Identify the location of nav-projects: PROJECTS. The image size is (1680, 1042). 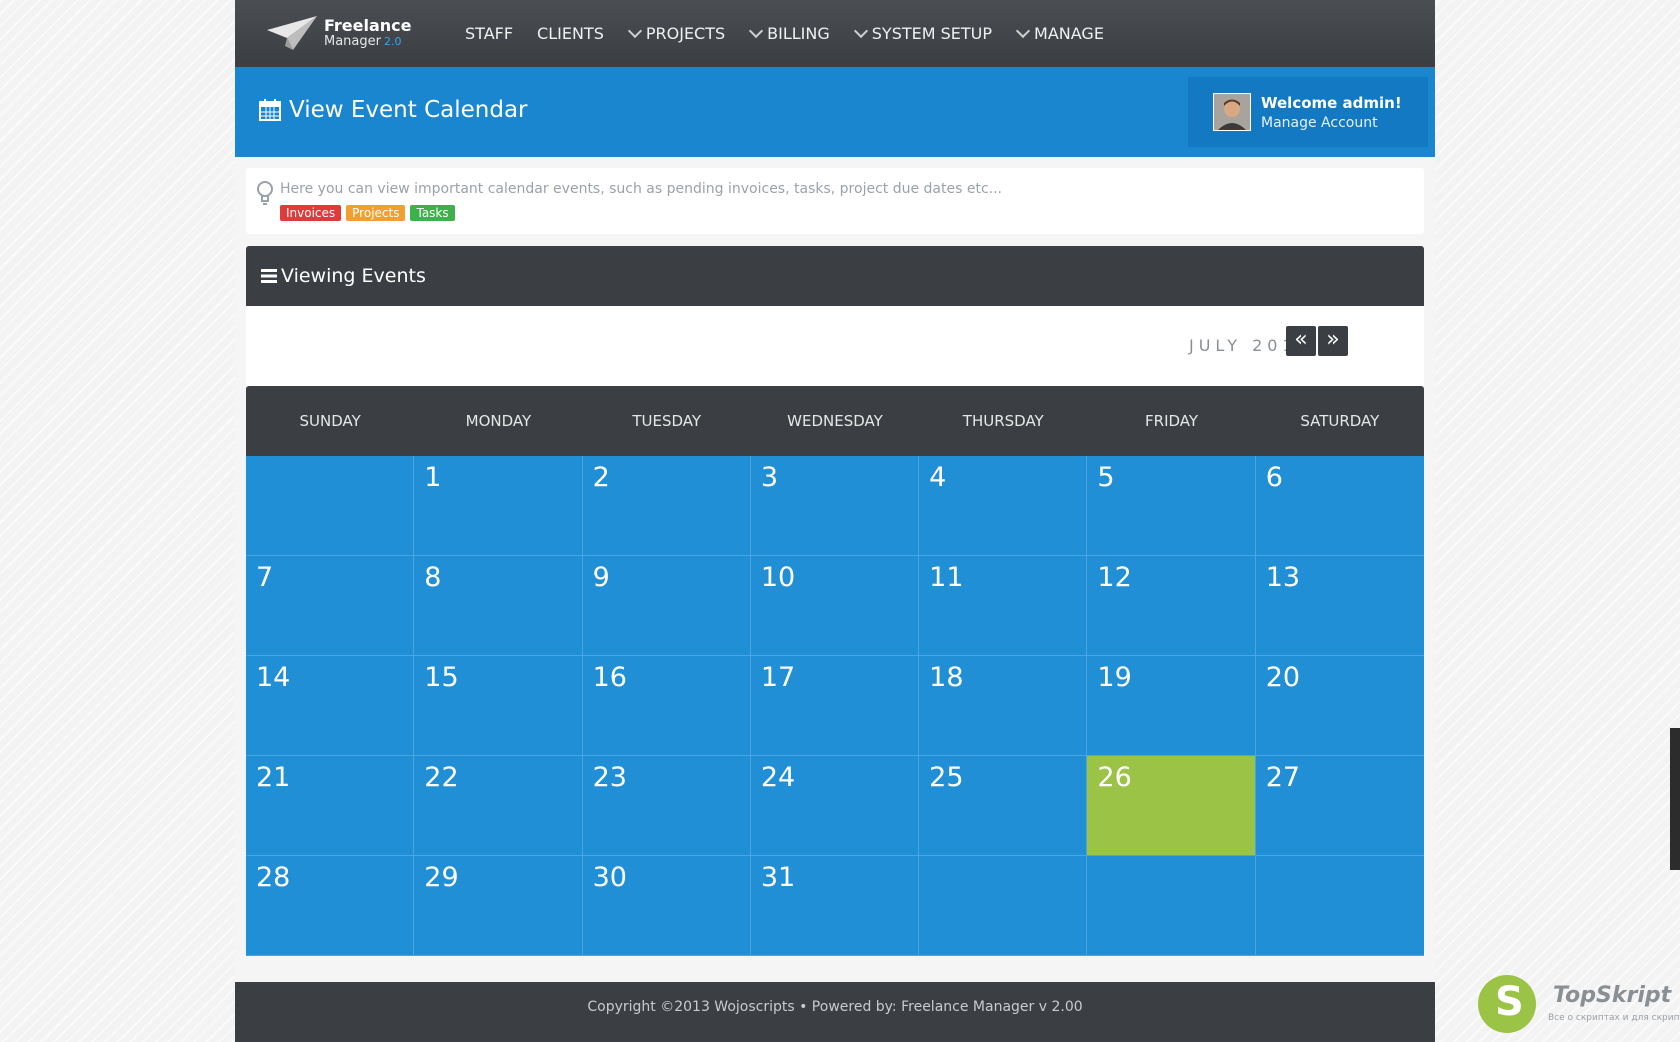
(676, 33).